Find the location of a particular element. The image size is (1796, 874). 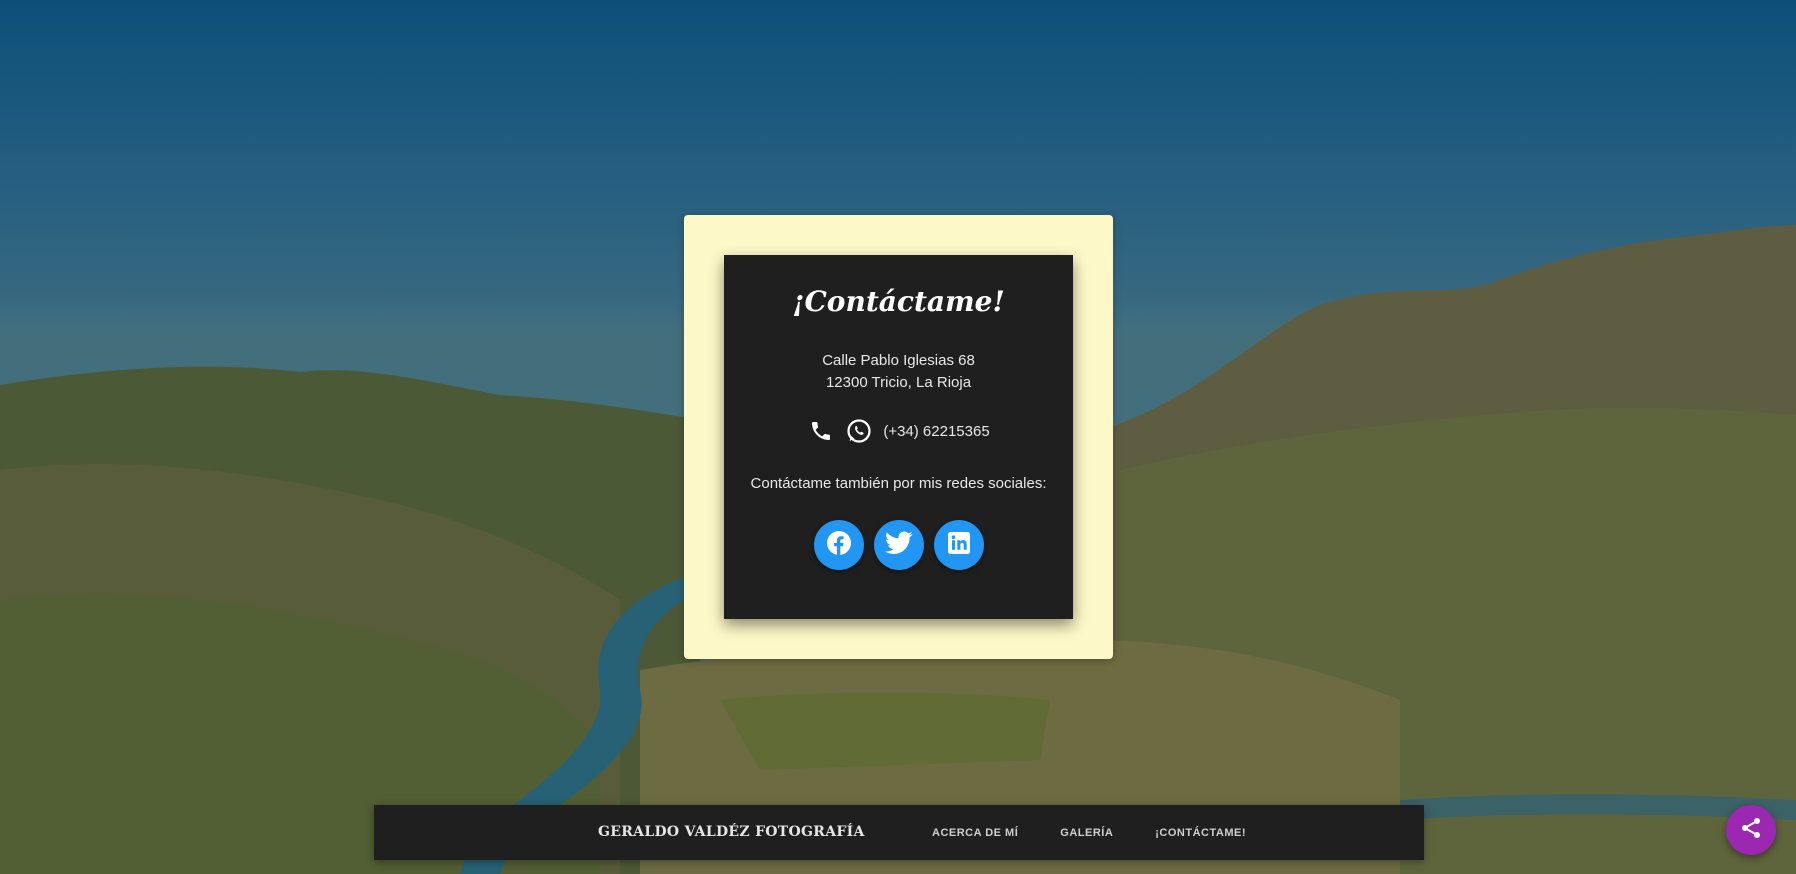

phone-icon is located at coordinates (821, 431).